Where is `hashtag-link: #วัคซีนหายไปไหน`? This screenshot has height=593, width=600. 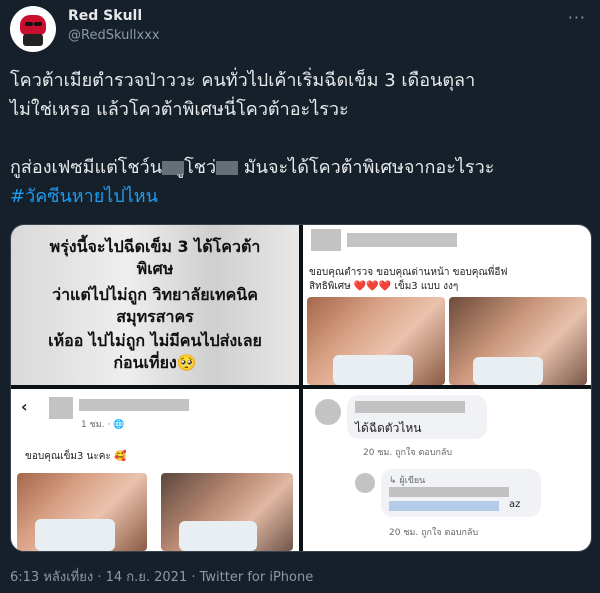 hashtag-link: #วัคซีนหายไปไหน is located at coordinates (84, 196).